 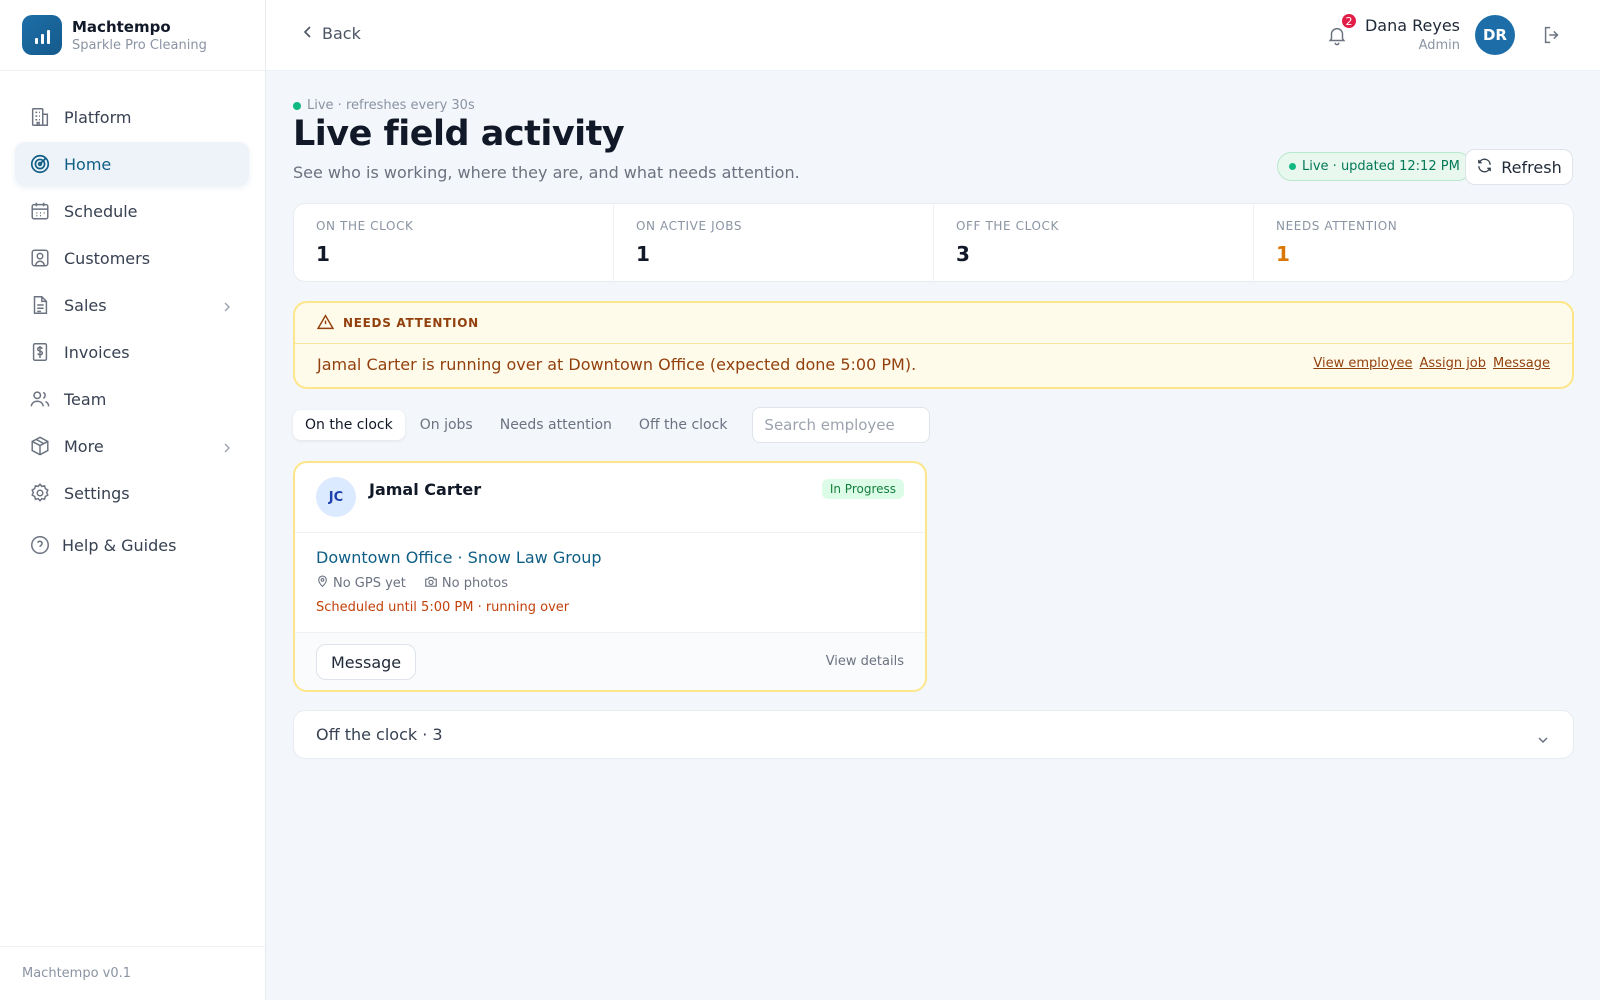 What do you see at coordinates (391, 105) in the screenshot?
I see `live-status-text: Live · refreshes every 30s` at bounding box center [391, 105].